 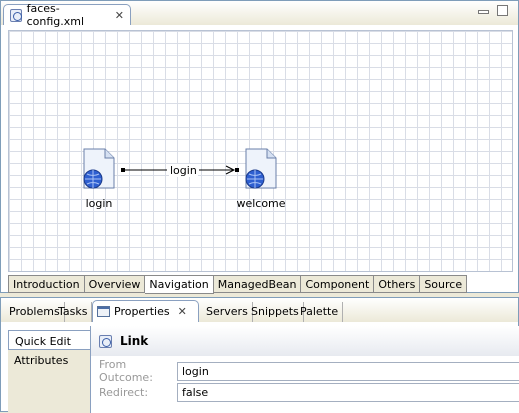 What do you see at coordinates (49, 371) in the screenshot?
I see `properties-side-tabs: Quick Edit Attributes` at bounding box center [49, 371].